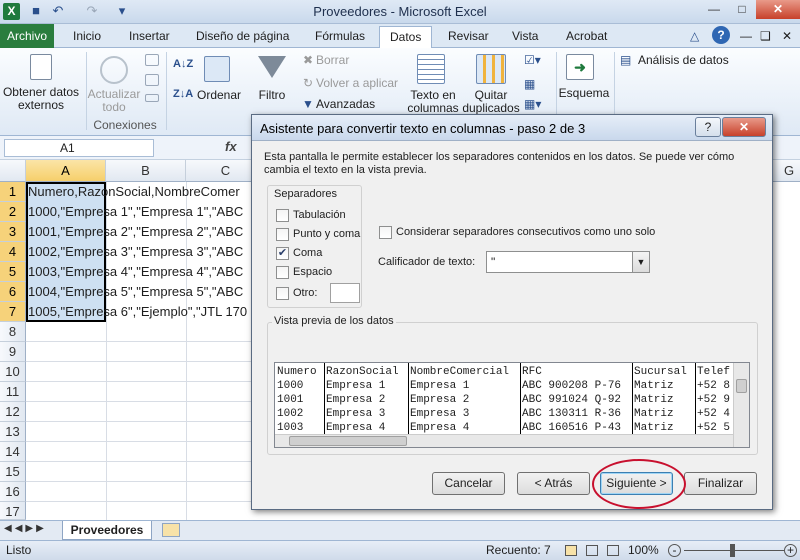 This screenshot has height=560, width=800. What do you see at coordinates (282, 272) in the screenshot?
I see `checkbox-space` at bounding box center [282, 272].